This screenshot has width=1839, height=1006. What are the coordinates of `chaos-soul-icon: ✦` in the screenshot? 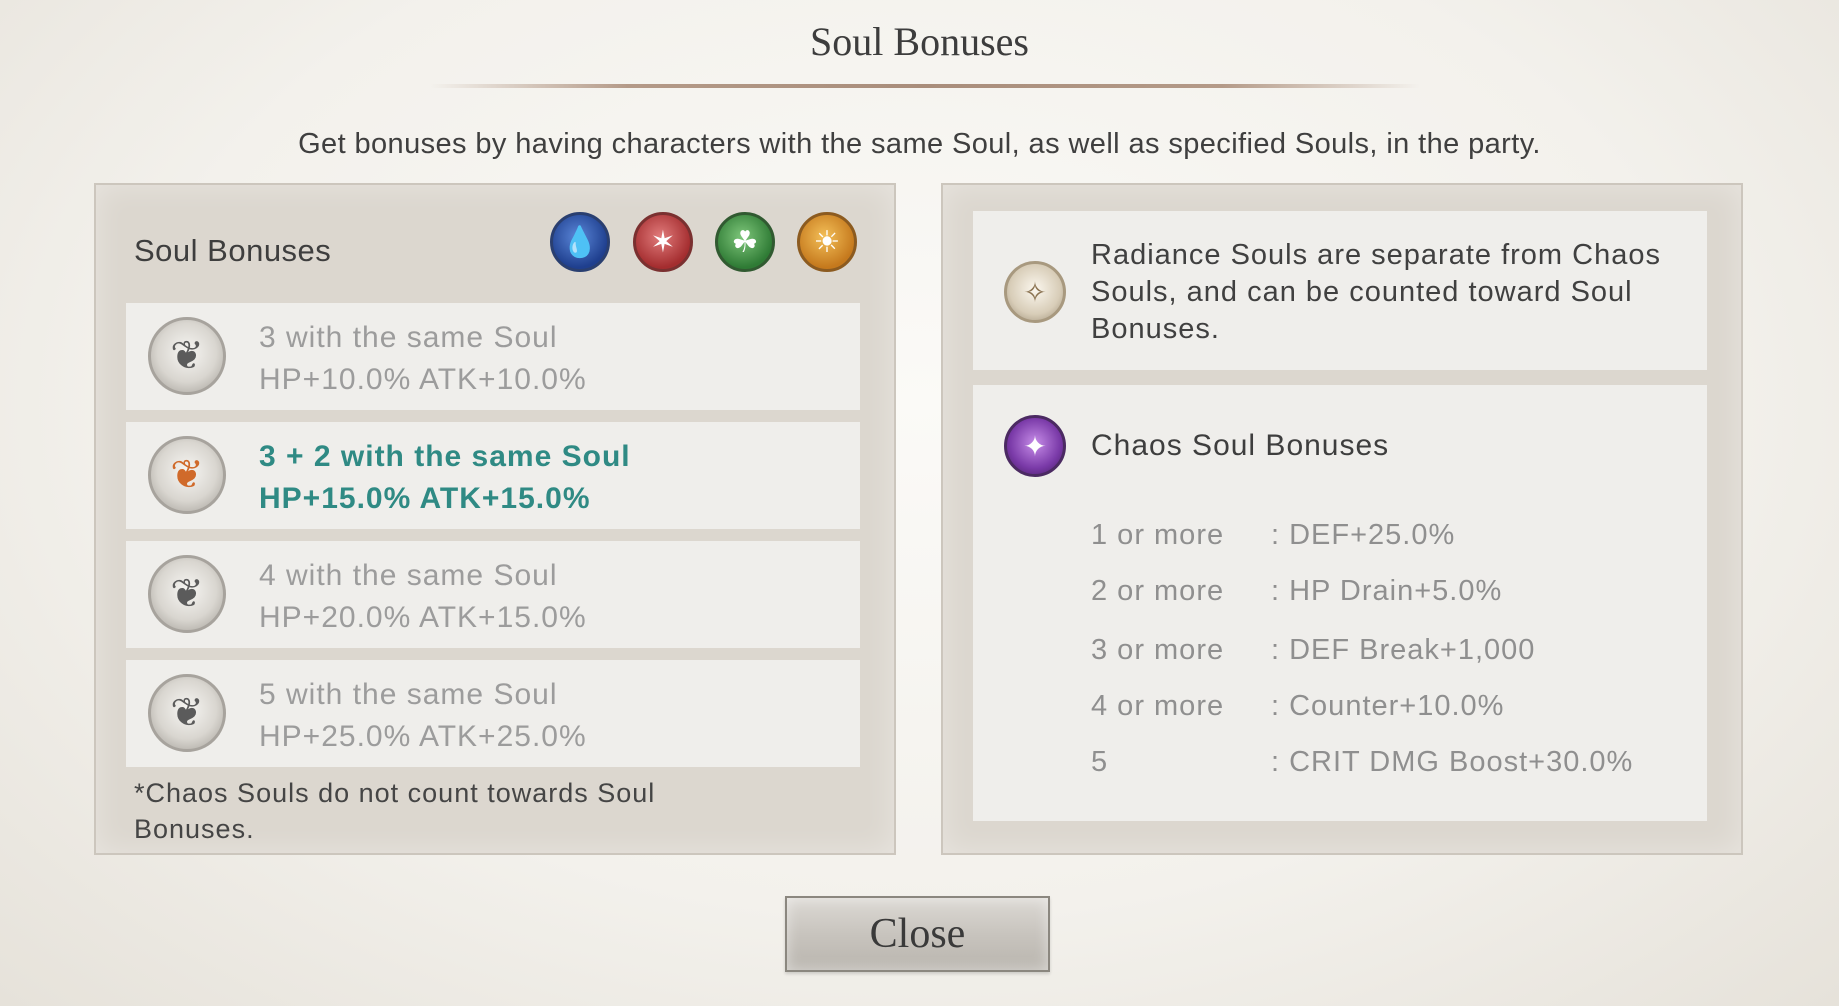 It's located at (1035, 446).